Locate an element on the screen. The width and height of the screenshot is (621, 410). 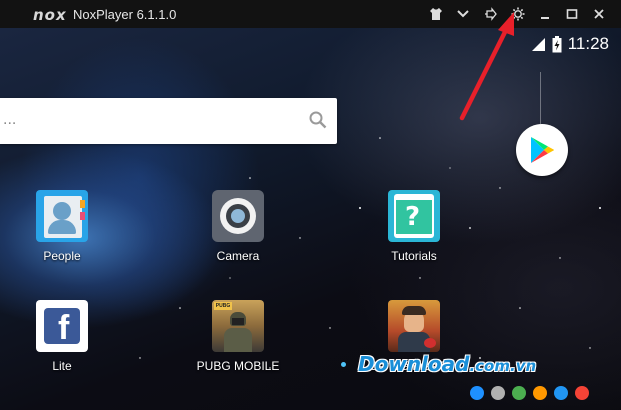
facebook-icon: f is located at coordinates (62, 326).